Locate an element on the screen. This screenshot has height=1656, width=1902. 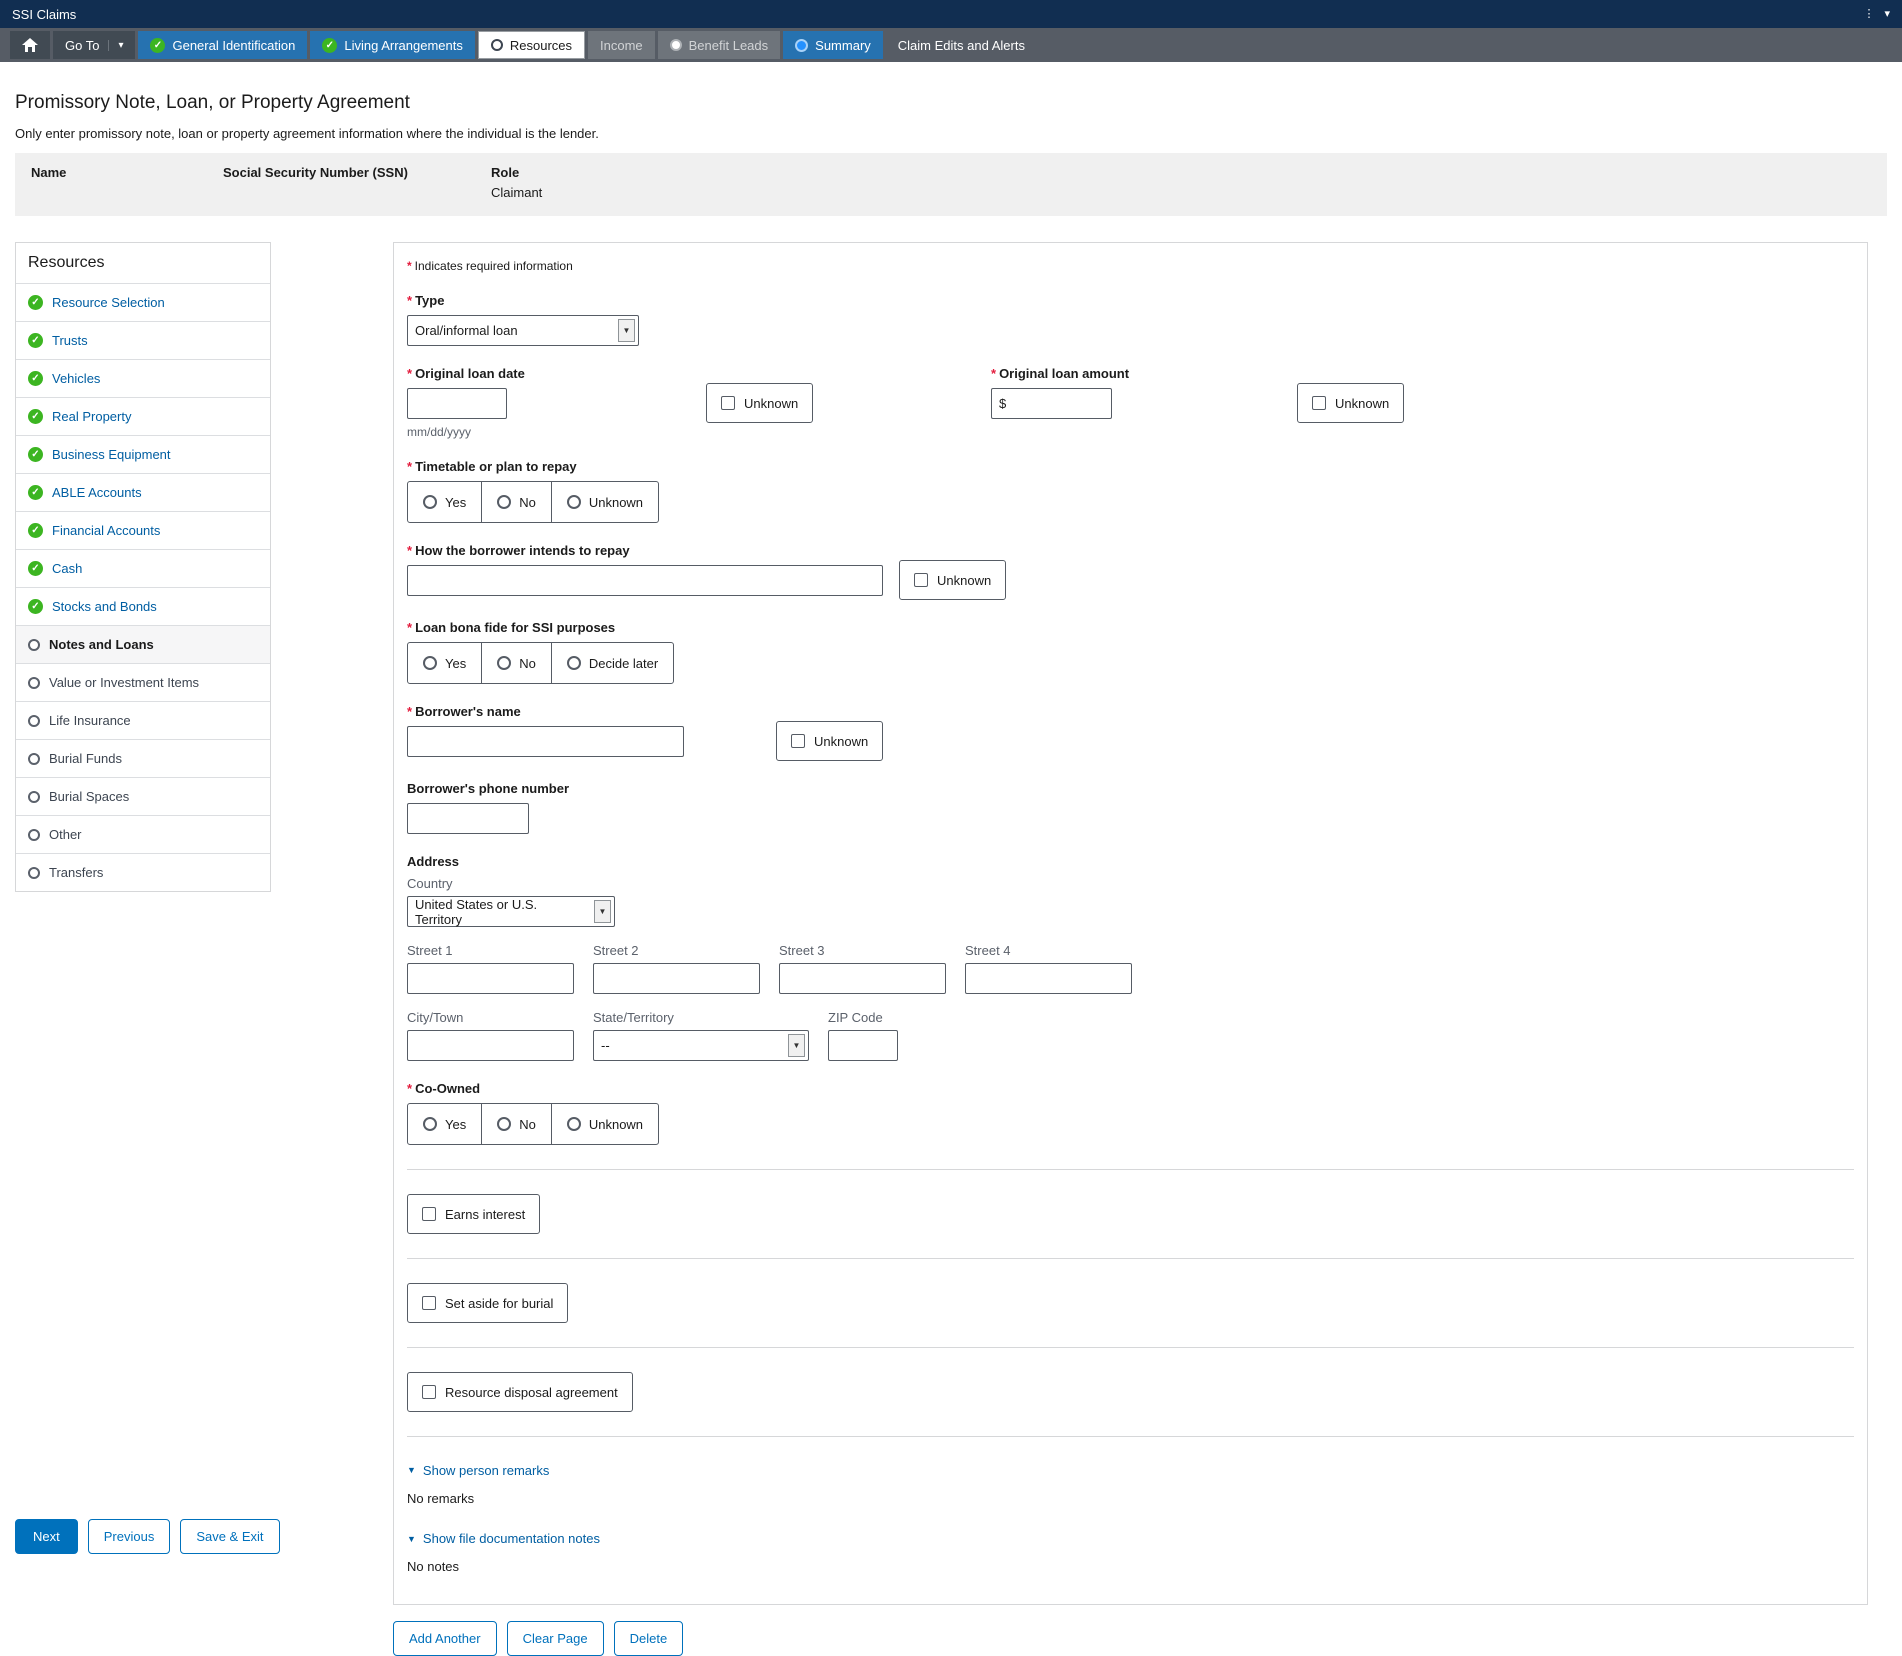
timetable-option-unknown: Unknown is located at coordinates (604, 502).